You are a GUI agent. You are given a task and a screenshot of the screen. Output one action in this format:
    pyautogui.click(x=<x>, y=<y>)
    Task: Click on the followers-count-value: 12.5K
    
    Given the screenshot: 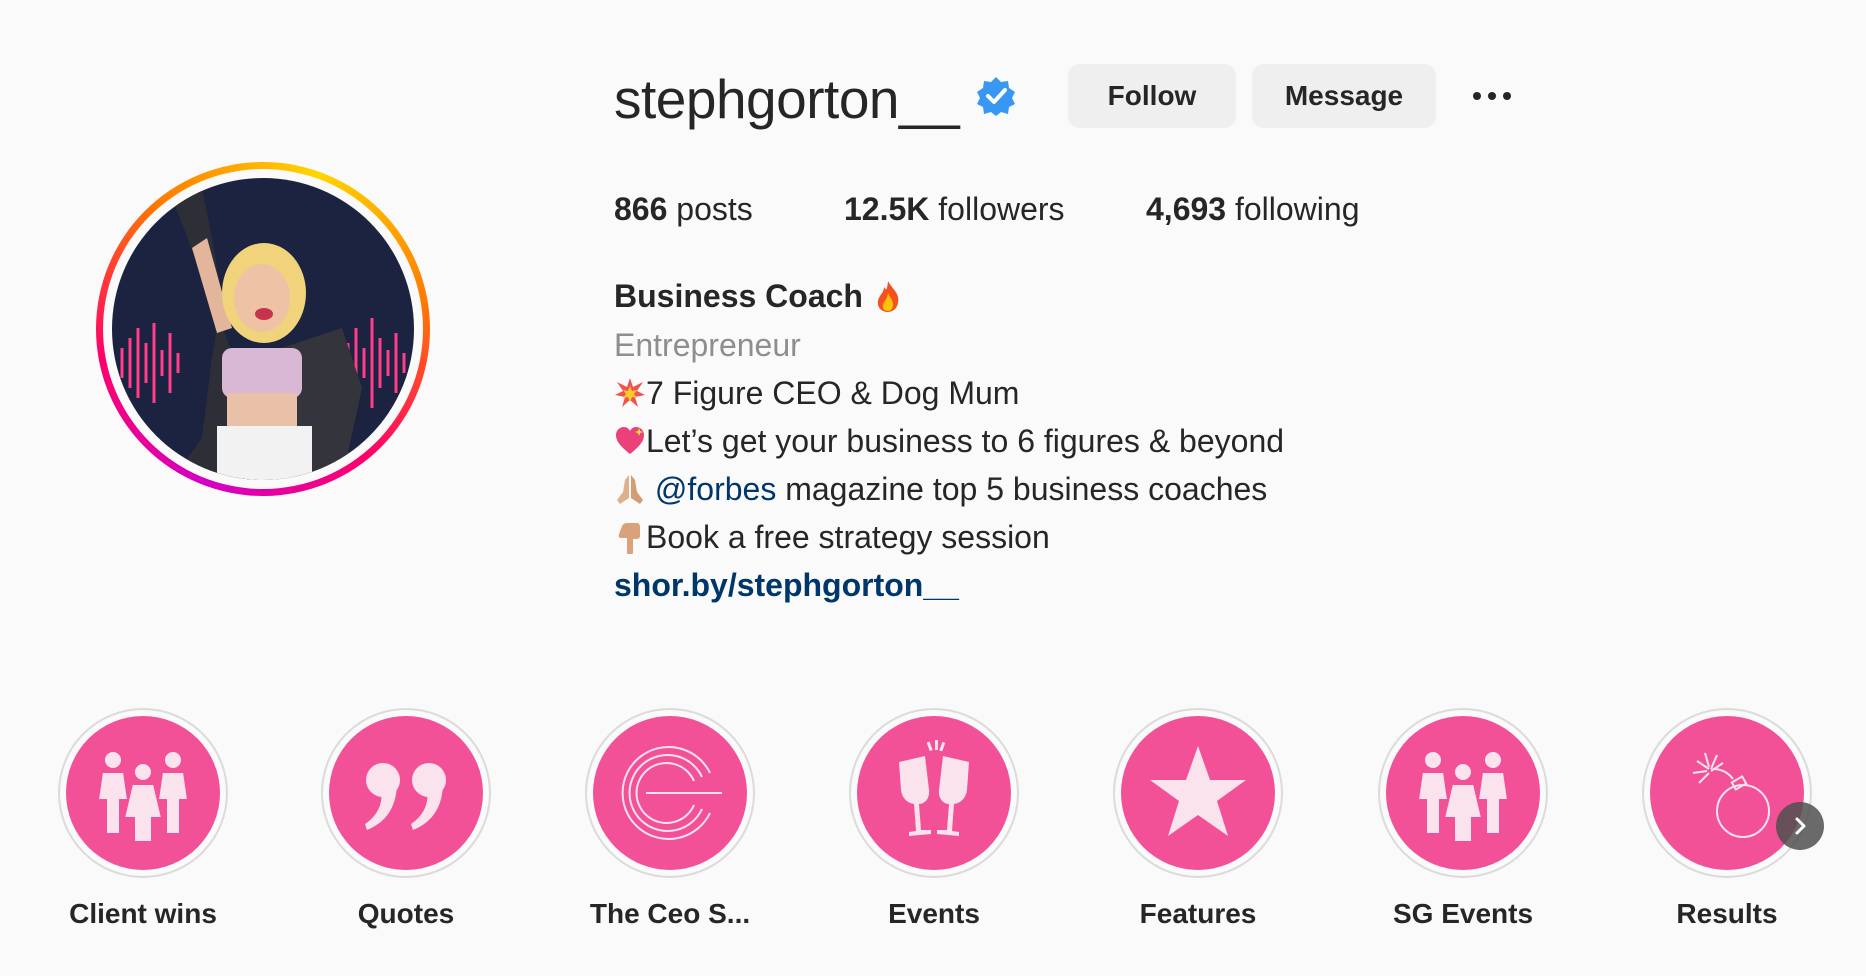 What is the action you would take?
    pyautogui.click(x=887, y=209)
    